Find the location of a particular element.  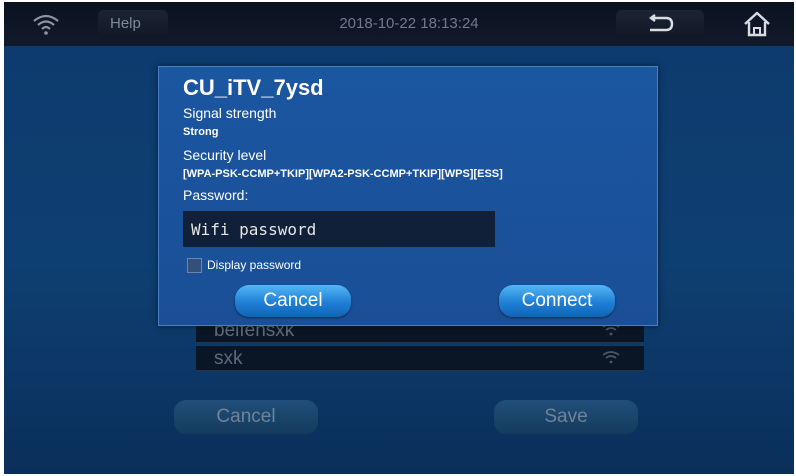

home-icon is located at coordinates (757, 24).